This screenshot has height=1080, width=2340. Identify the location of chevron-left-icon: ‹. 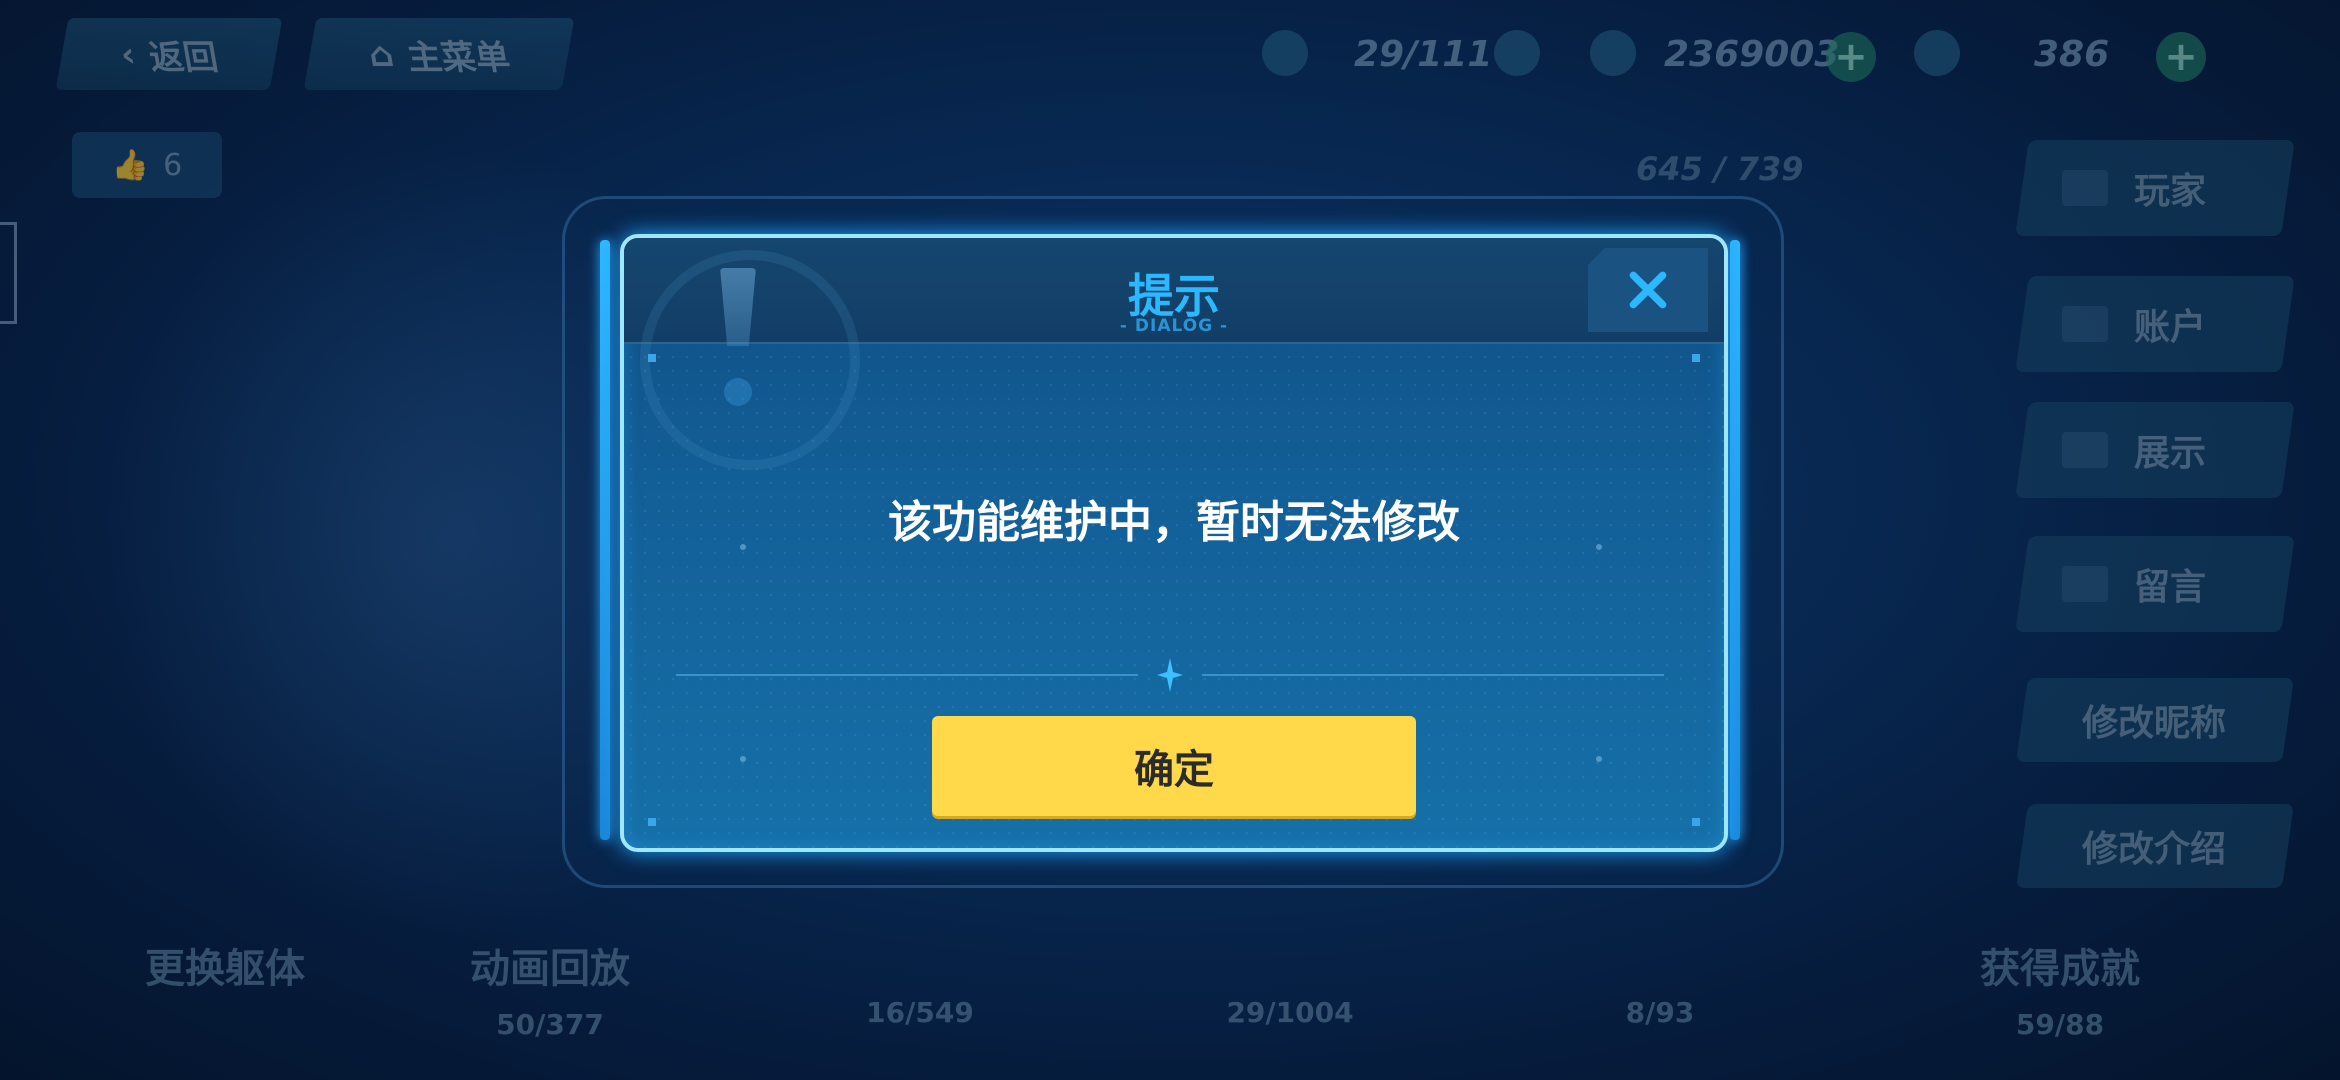
(128, 54).